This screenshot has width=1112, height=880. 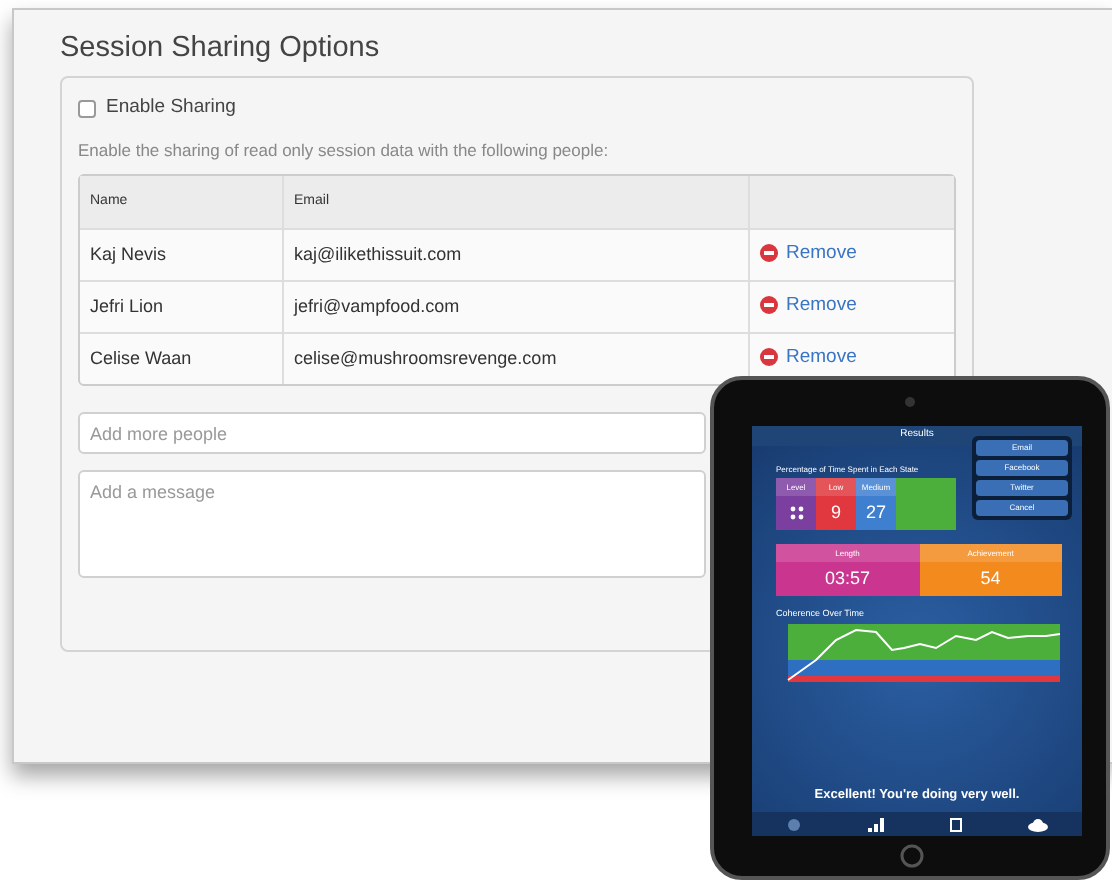 I want to click on tile-value: 9, so click(x=835, y=512).